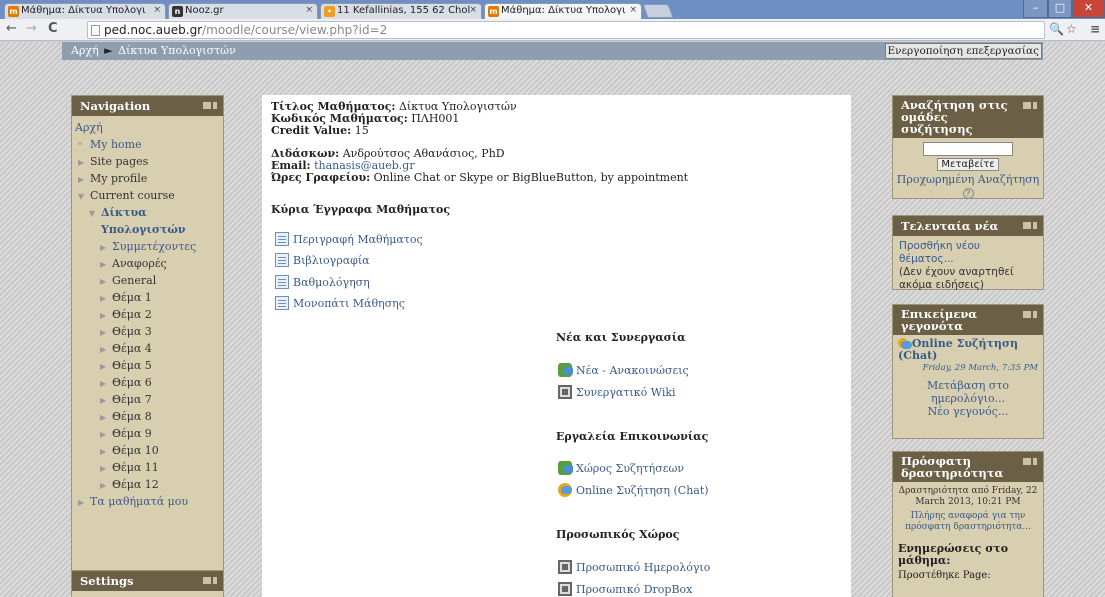  Describe the element at coordinates (968, 226) in the screenshot. I see `news-block-header: Τελευταία νέα` at that location.